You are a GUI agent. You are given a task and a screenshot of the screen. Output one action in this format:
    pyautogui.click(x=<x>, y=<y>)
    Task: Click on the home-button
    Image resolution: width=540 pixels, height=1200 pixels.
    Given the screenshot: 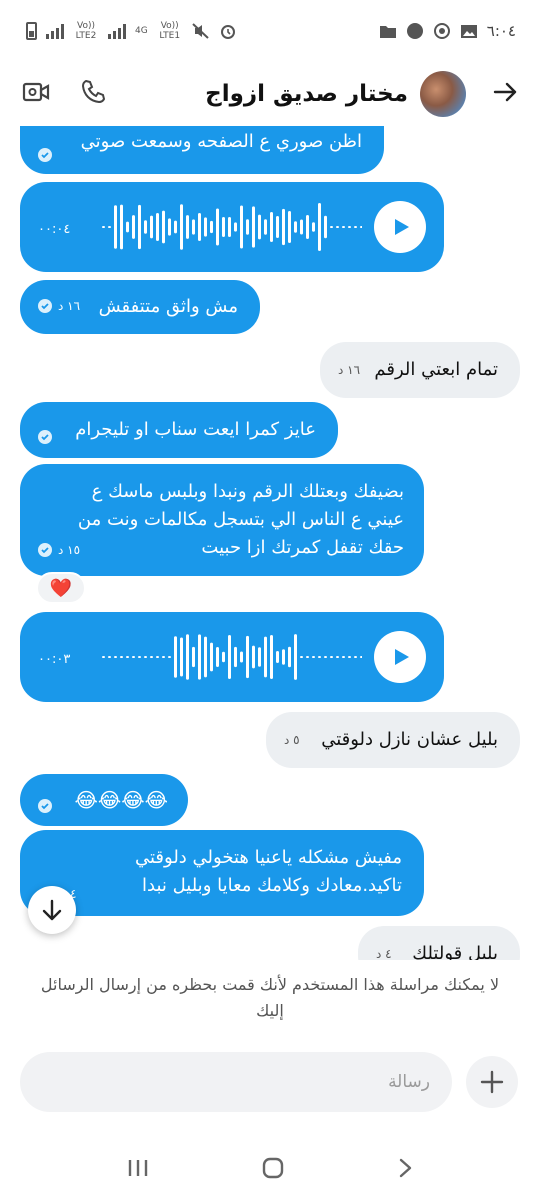 What is the action you would take?
    pyautogui.click(x=273, y=1170)
    